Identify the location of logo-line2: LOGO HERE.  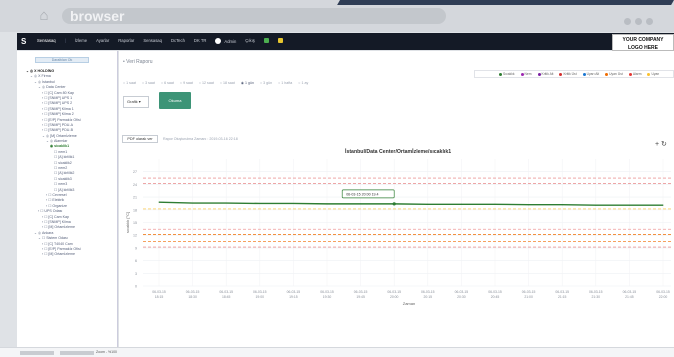
(642, 48).